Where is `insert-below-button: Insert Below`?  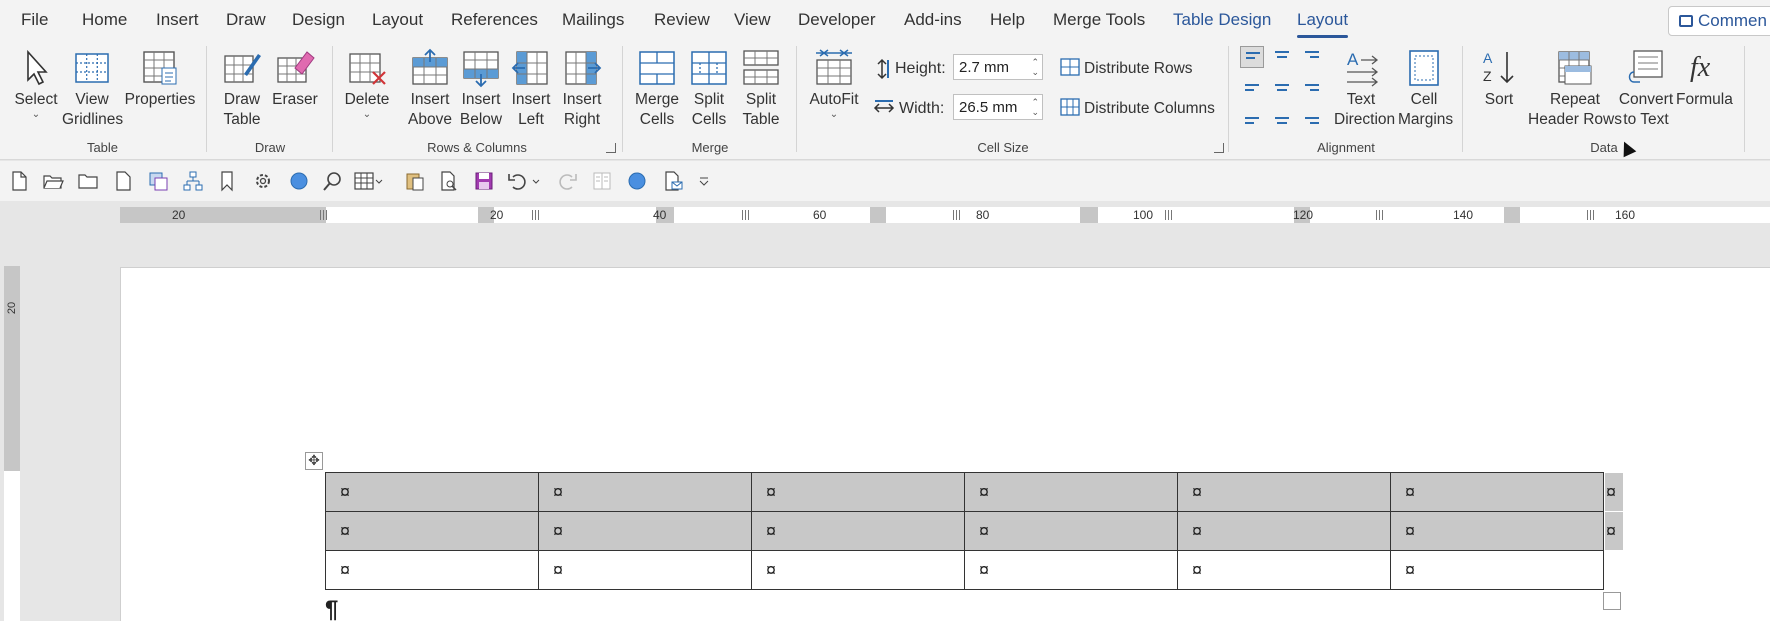
insert-below-button: Insert Below is located at coordinates (481, 89).